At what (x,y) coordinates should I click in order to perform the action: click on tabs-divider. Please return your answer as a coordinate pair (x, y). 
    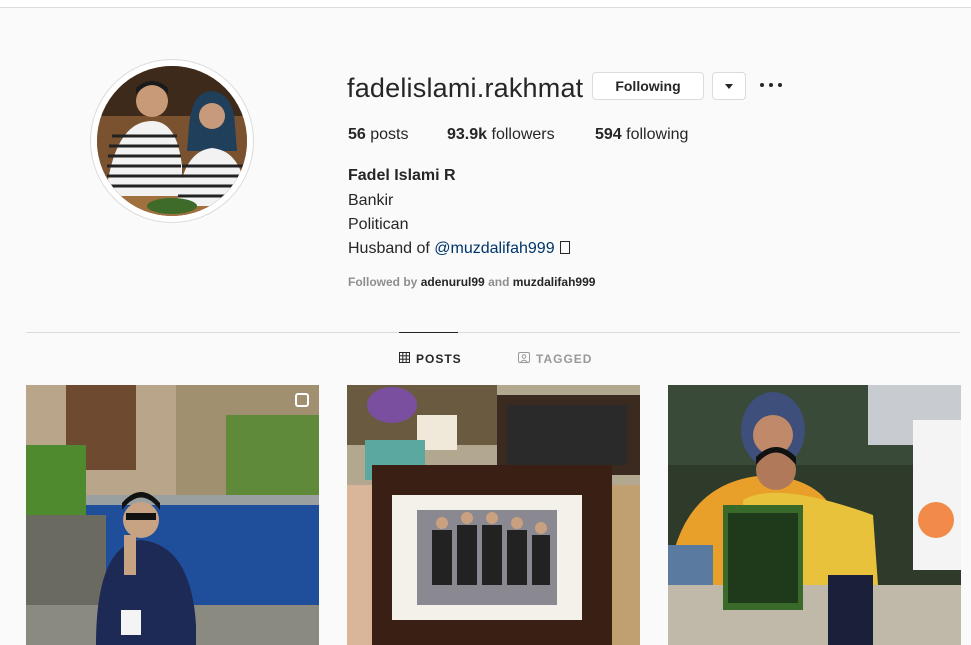
    Looking at the image, I should click on (493, 332).